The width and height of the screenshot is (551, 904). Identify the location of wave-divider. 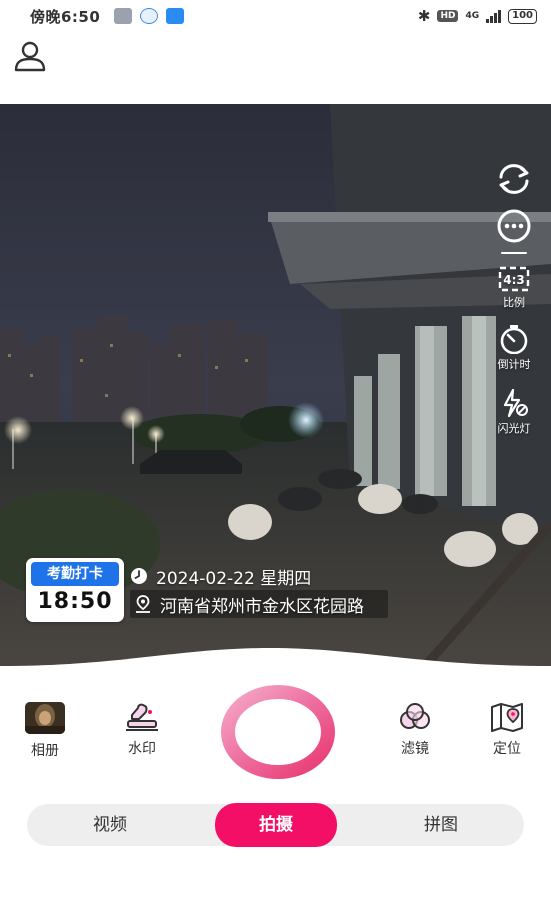
(275, 659).